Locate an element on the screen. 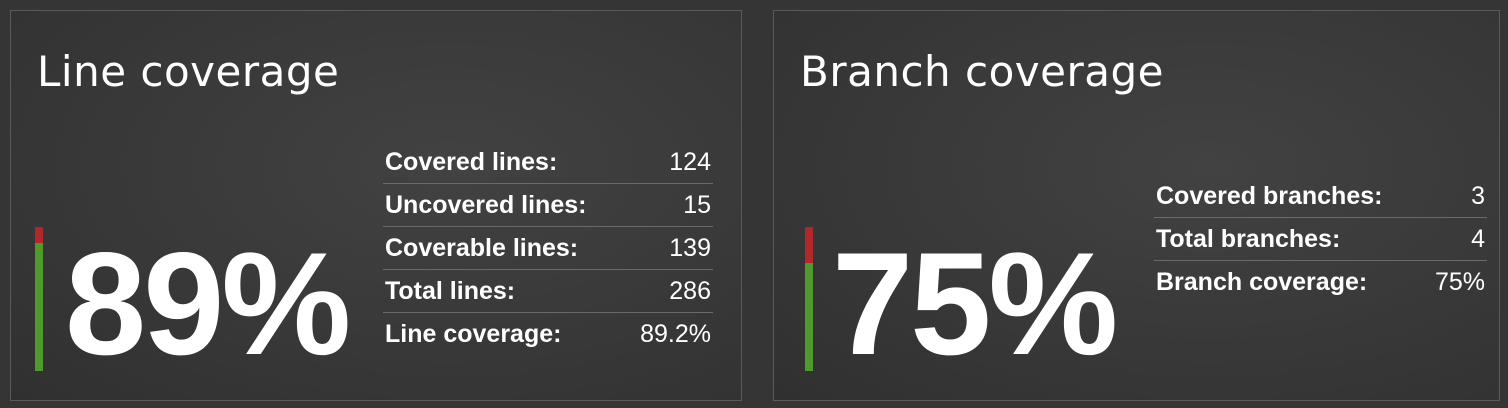 This screenshot has height=408, width=1508. table-row: Uncovered lines: 15 is located at coordinates (548, 205).